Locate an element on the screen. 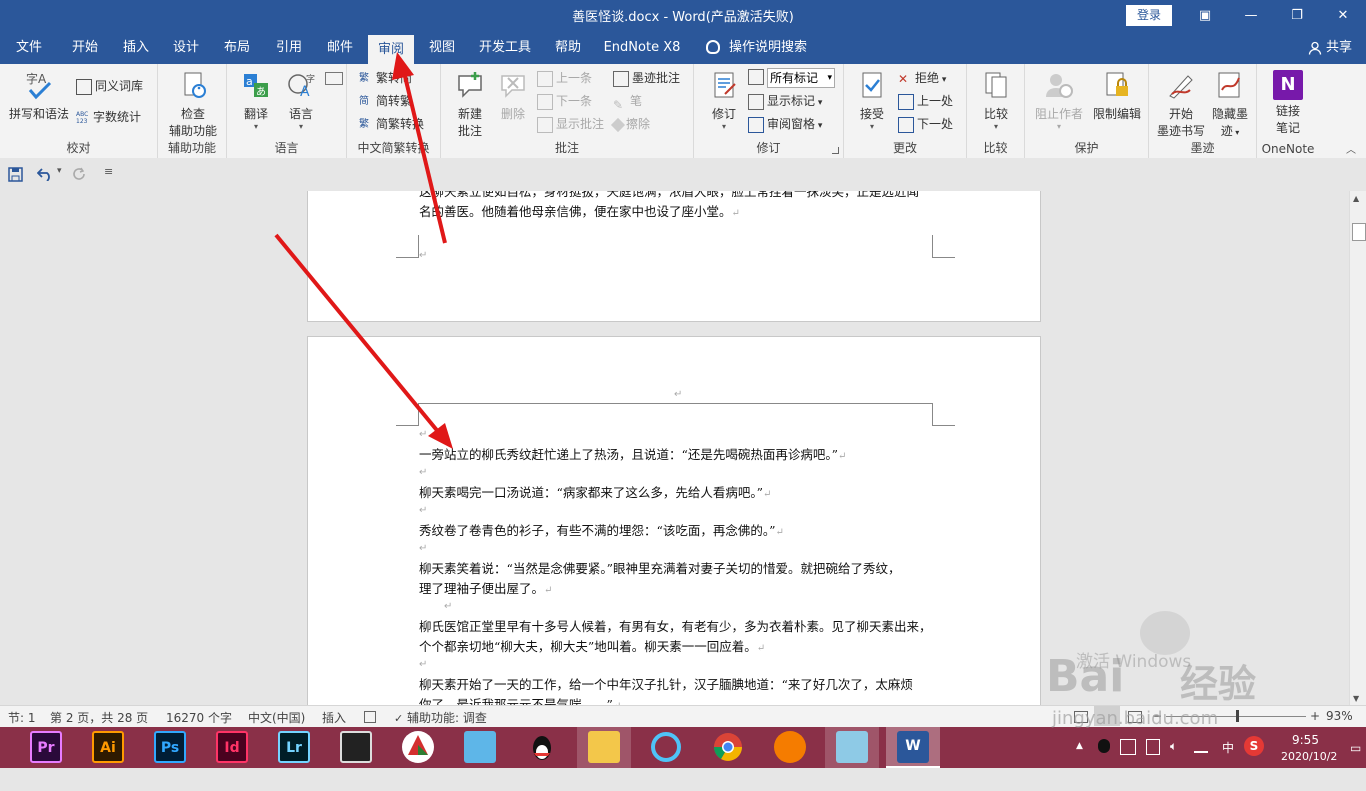 This screenshot has height=791, width=1366. zoom-slider-thumb is located at coordinates (1237, 716).